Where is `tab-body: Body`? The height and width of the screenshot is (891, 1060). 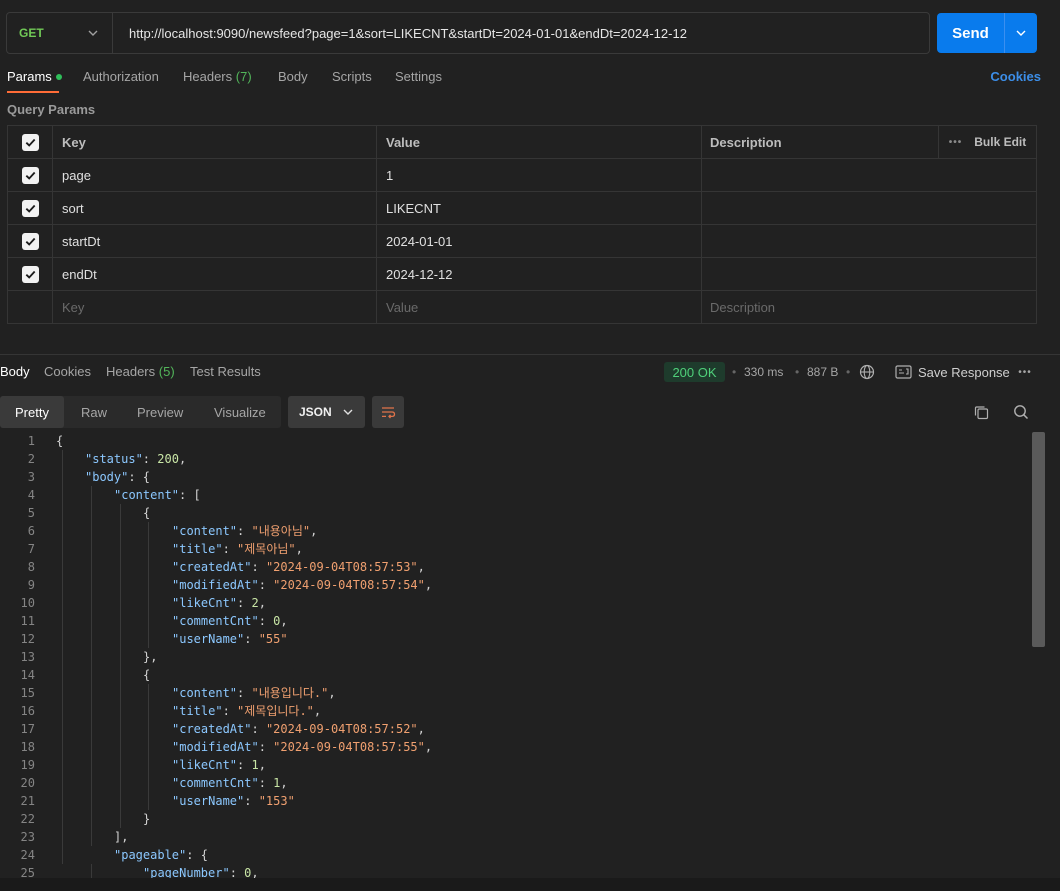
tab-body: Body is located at coordinates (293, 76).